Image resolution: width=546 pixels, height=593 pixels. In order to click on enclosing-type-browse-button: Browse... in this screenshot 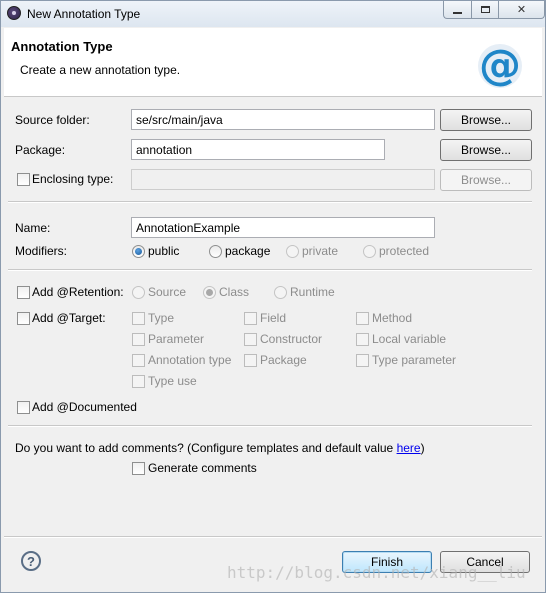, I will do `click(486, 180)`.